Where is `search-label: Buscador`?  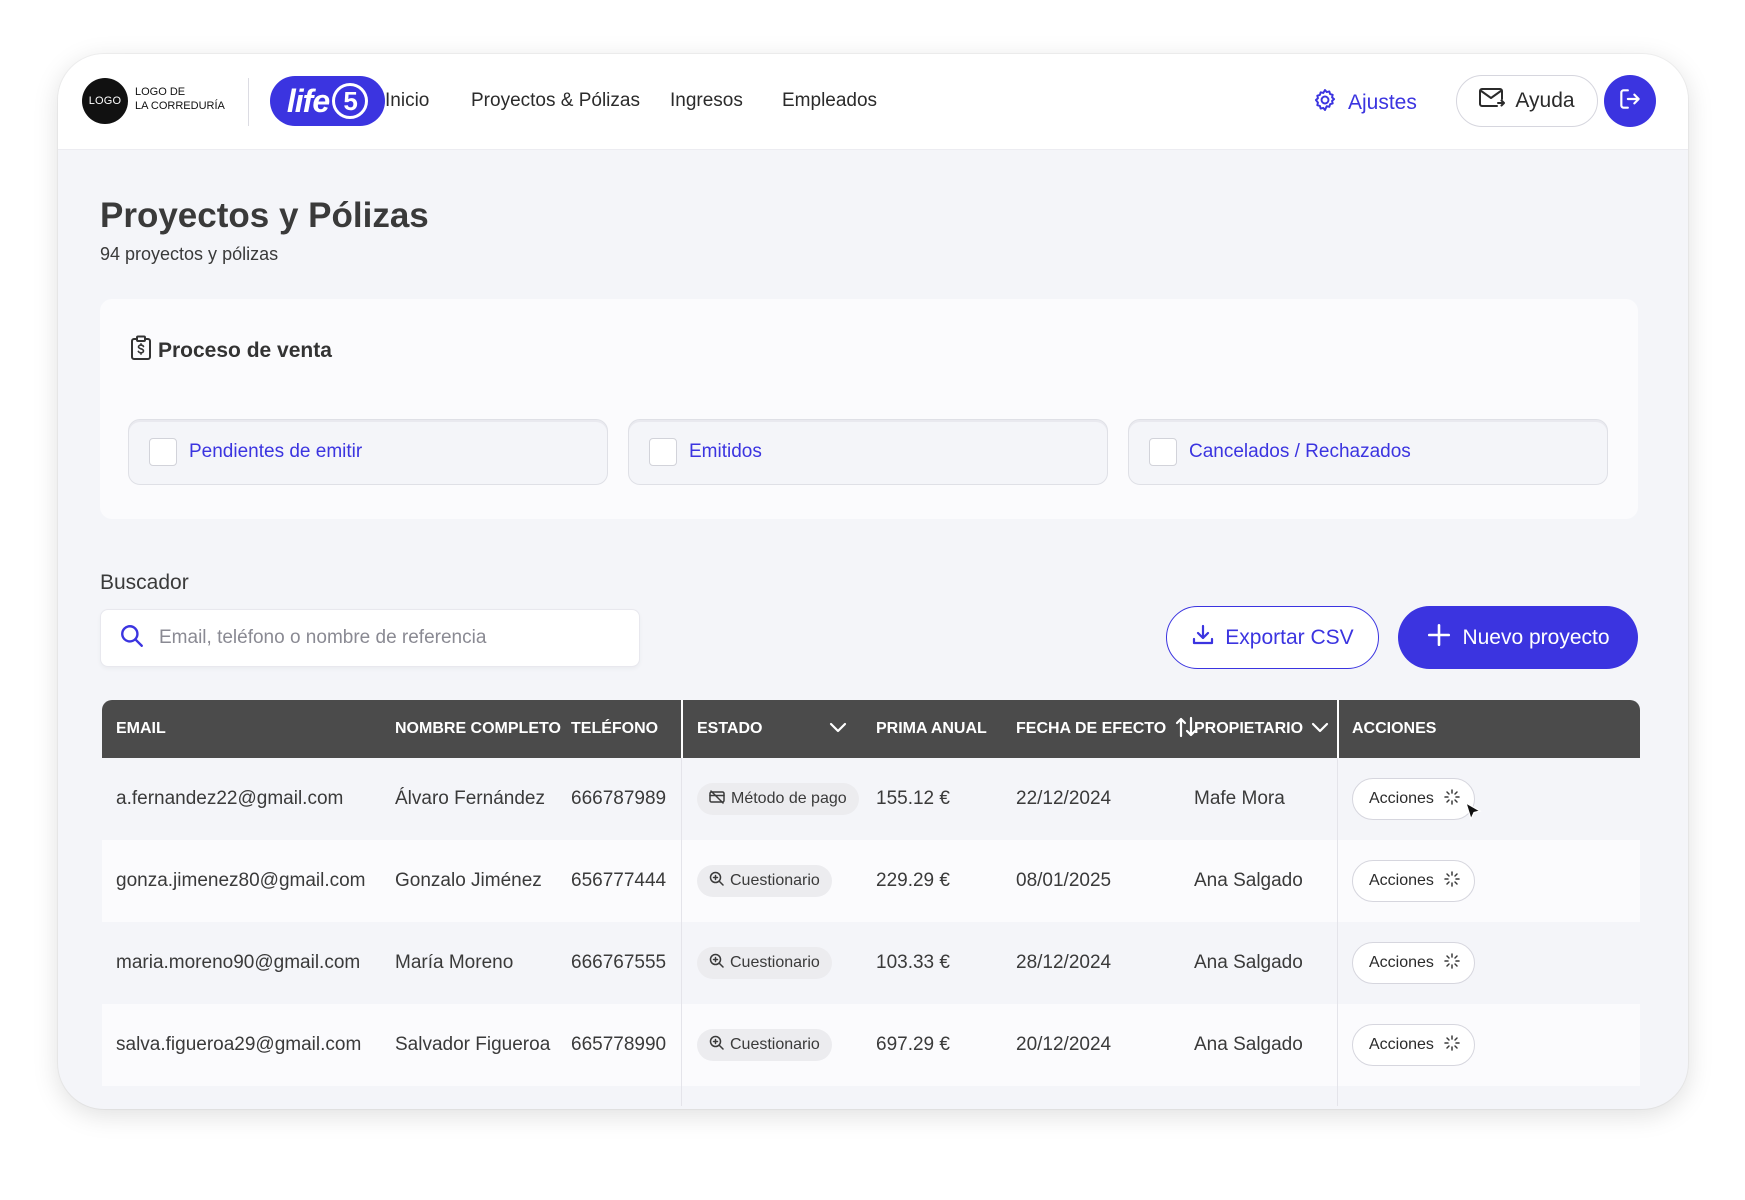 search-label: Buscador is located at coordinates (144, 582).